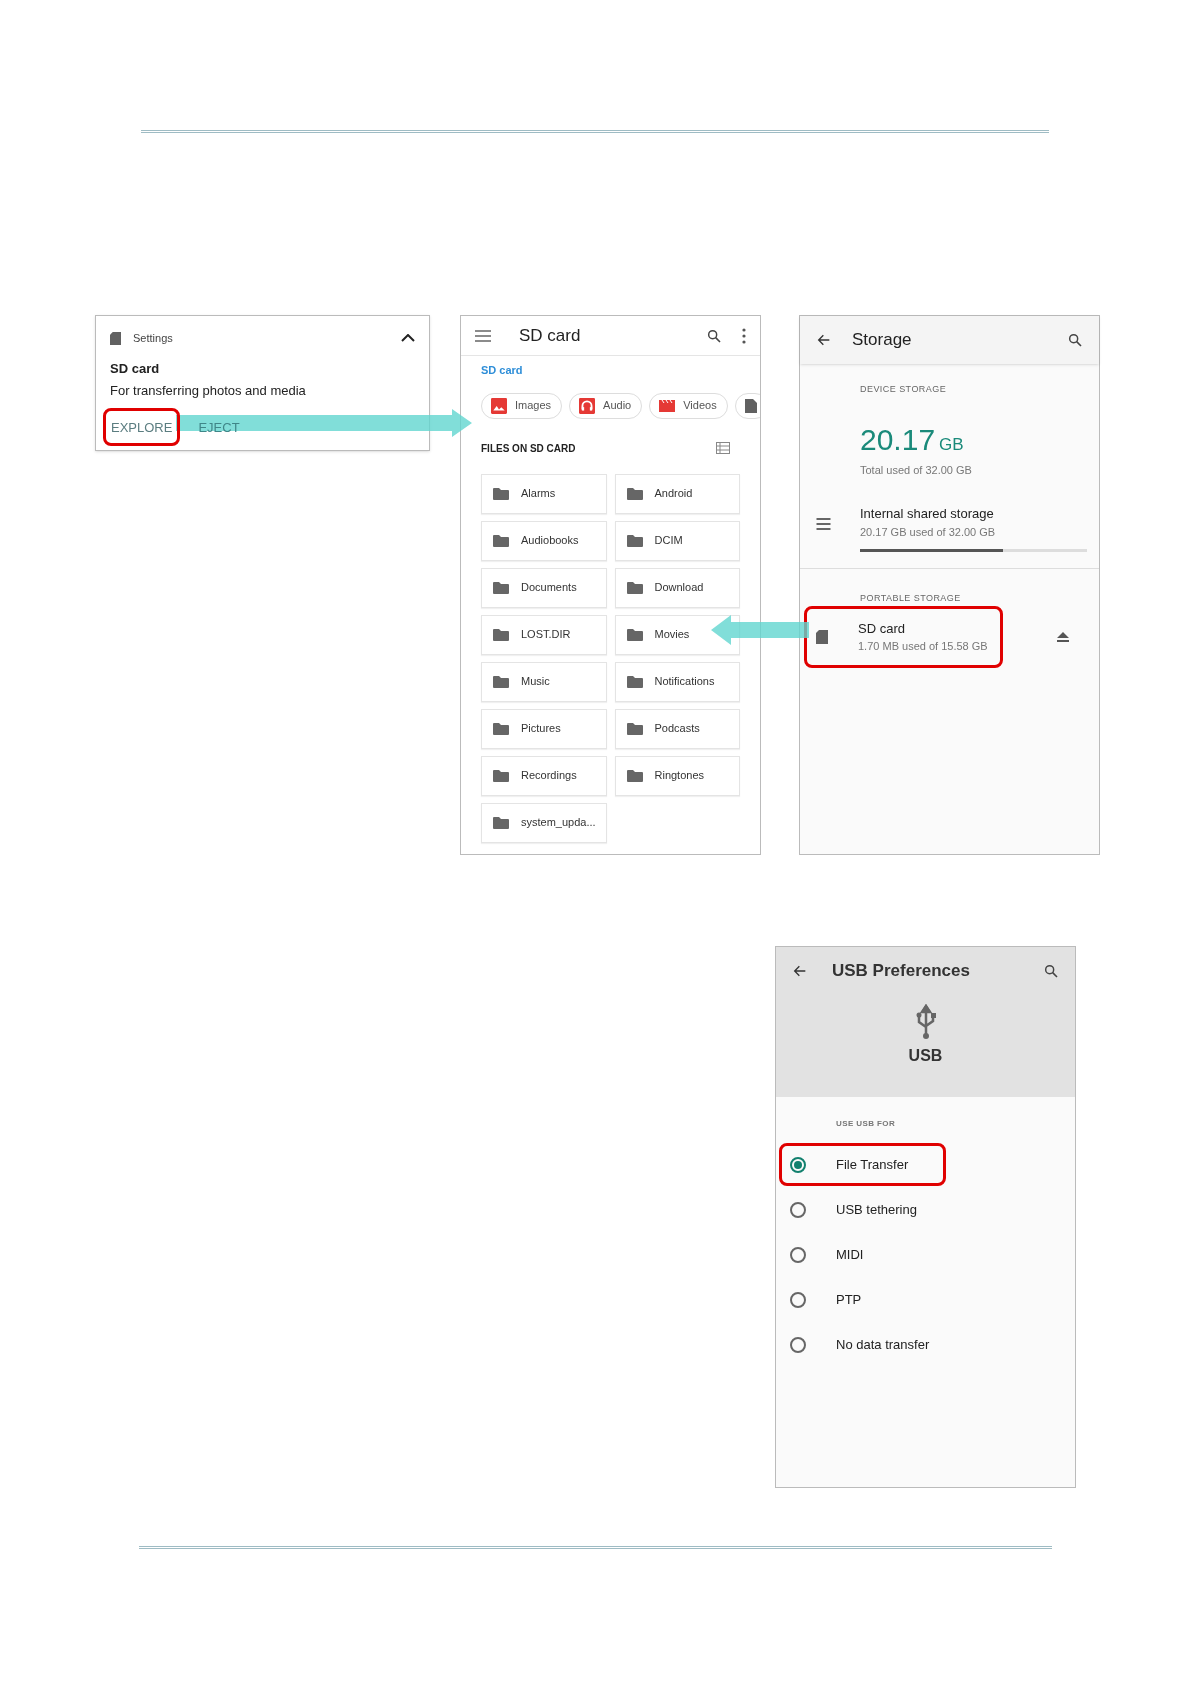  I want to click on storage-summary: 1.70 MB used of 15.58 GB, so click(923, 646).